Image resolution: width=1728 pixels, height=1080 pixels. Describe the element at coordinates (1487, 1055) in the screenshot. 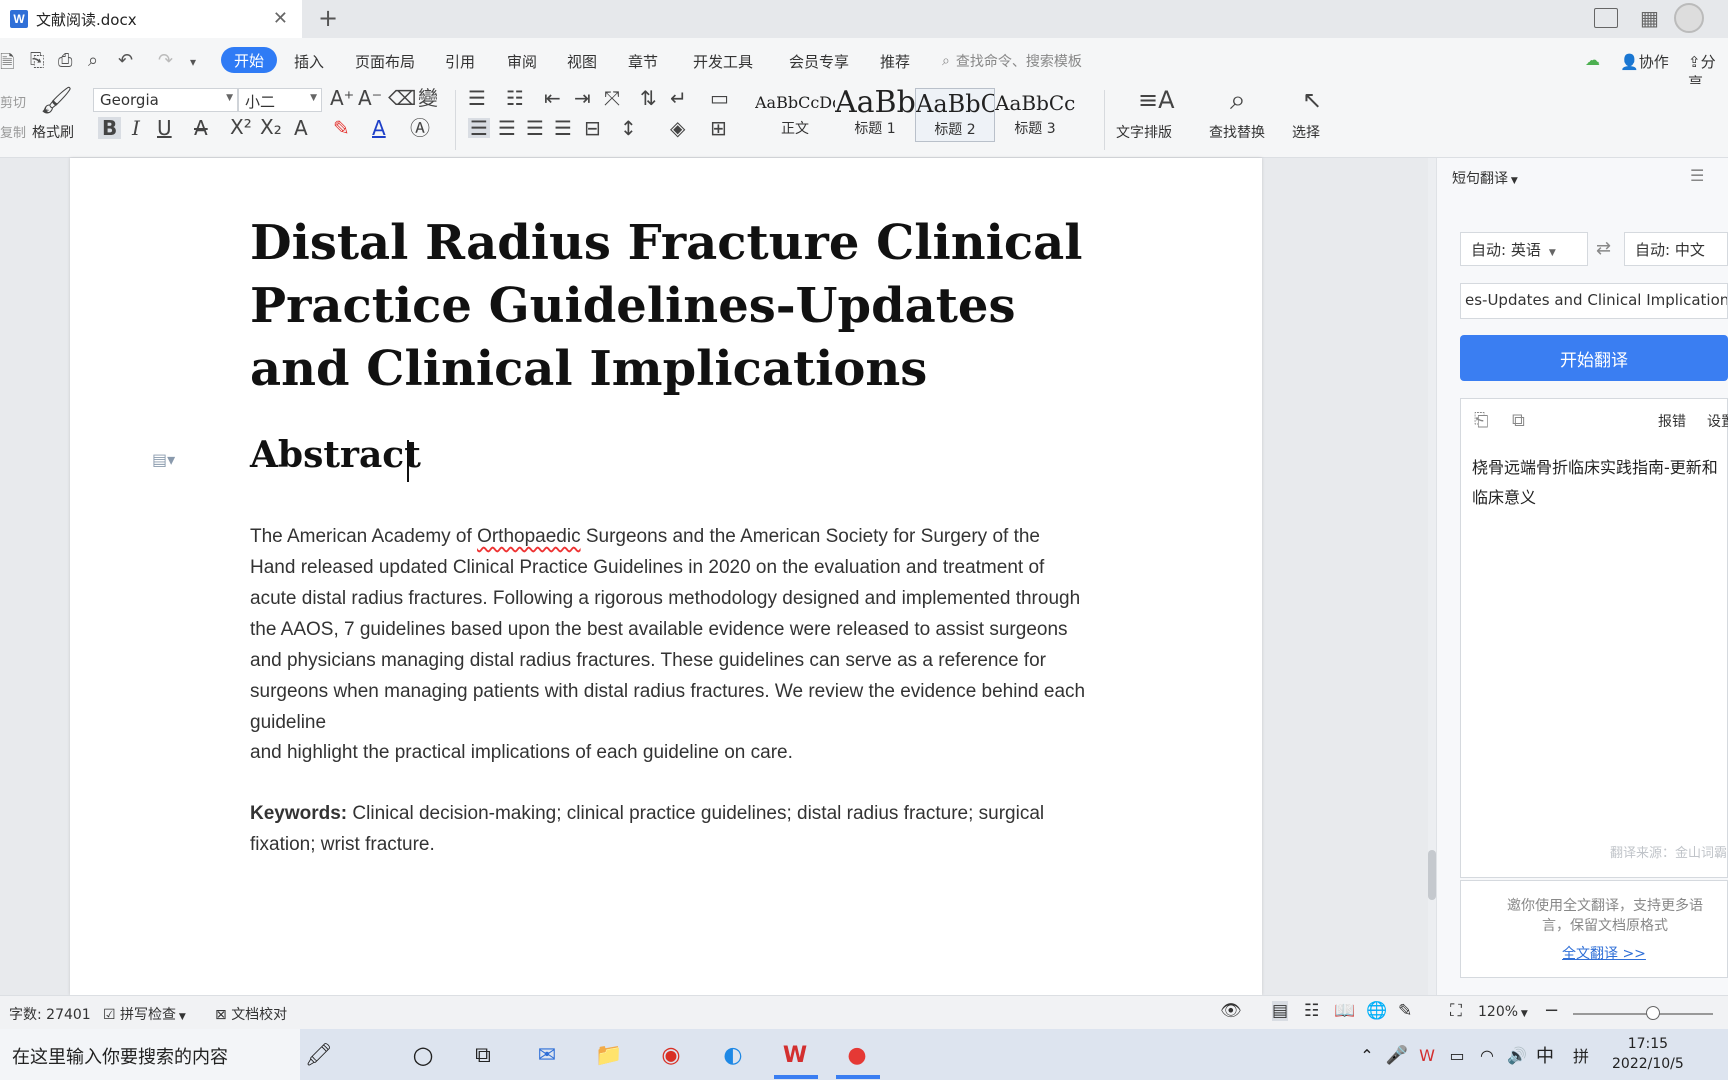

I see `wifi-icon: ◠` at that location.